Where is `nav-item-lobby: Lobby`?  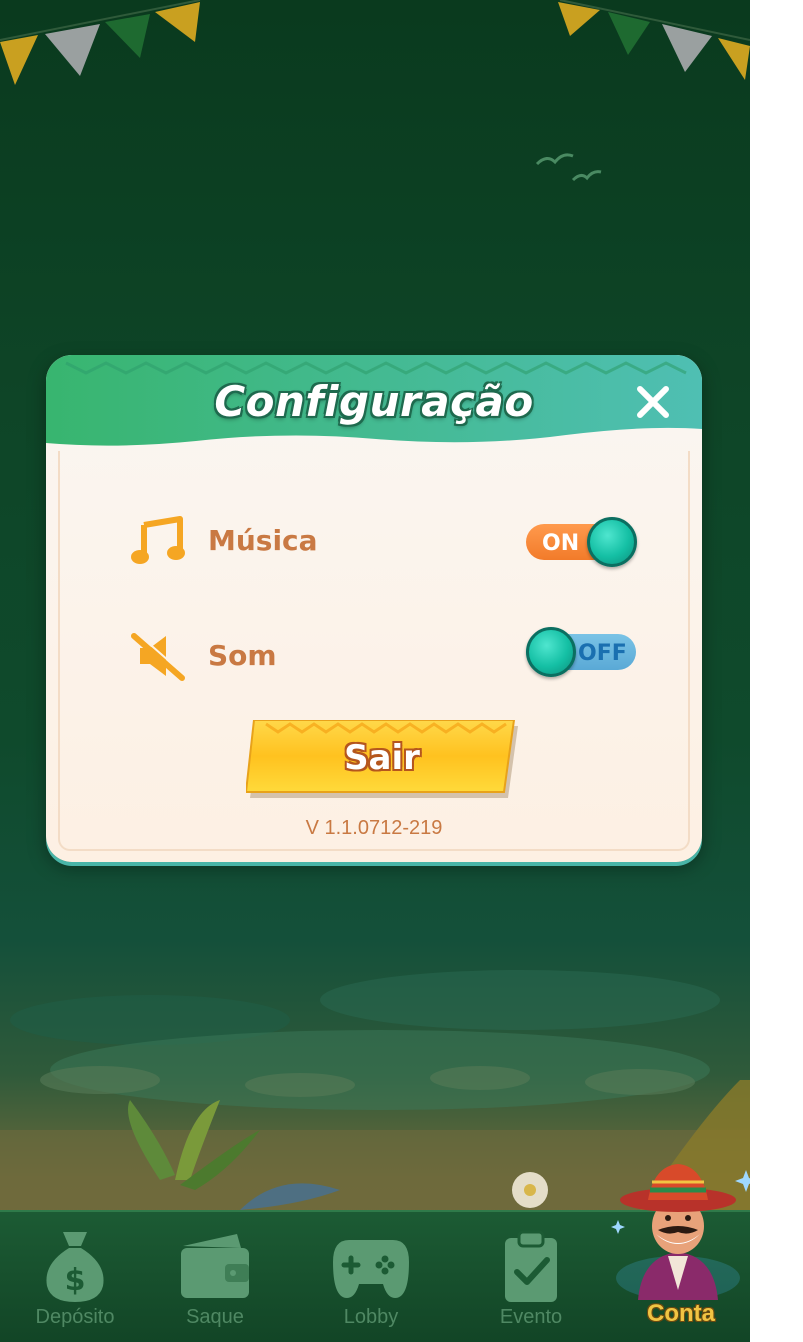
nav-item-lobby: Lobby is located at coordinates (371, 1277).